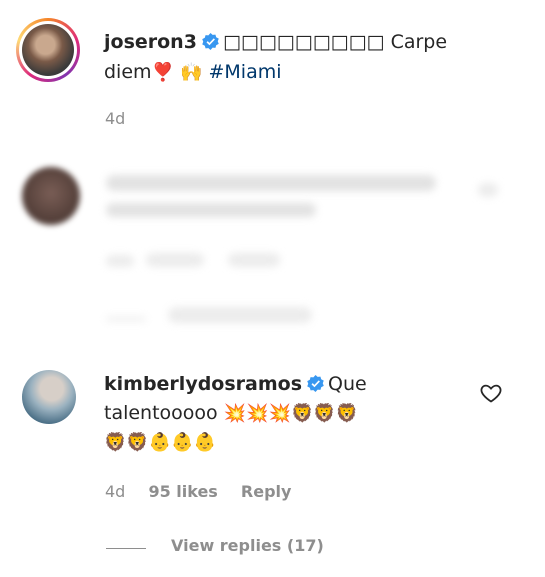 This screenshot has height=577, width=545. I want to click on comment-likes: 95 likes, so click(182, 491).